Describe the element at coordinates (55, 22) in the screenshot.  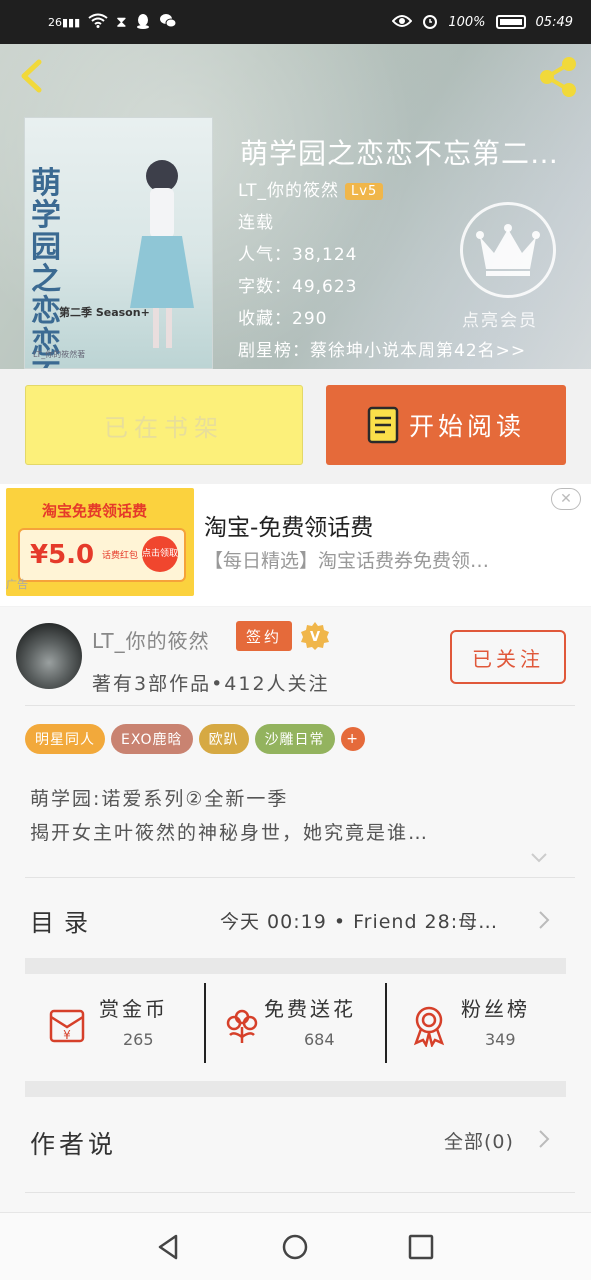
I see `network-type: 26` at that location.